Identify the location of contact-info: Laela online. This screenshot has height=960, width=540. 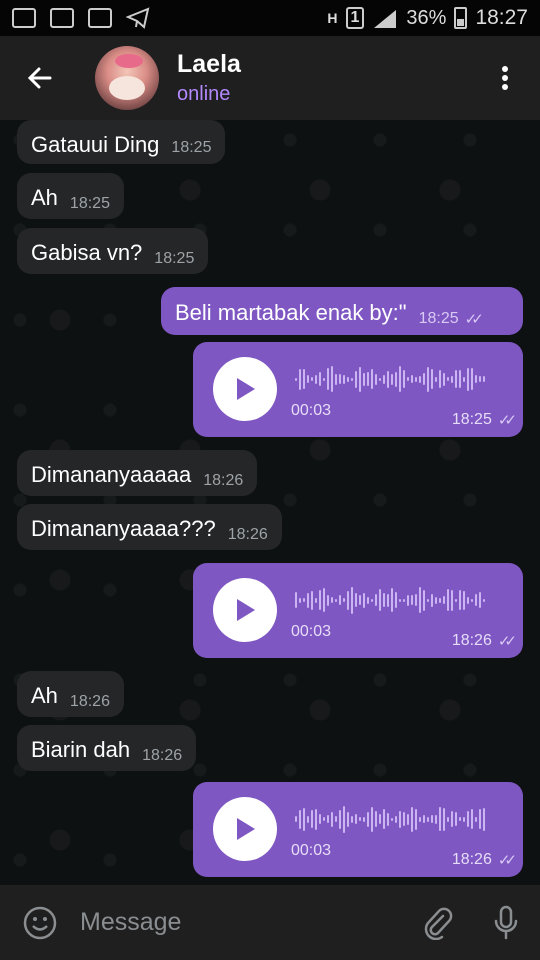
(209, 78).